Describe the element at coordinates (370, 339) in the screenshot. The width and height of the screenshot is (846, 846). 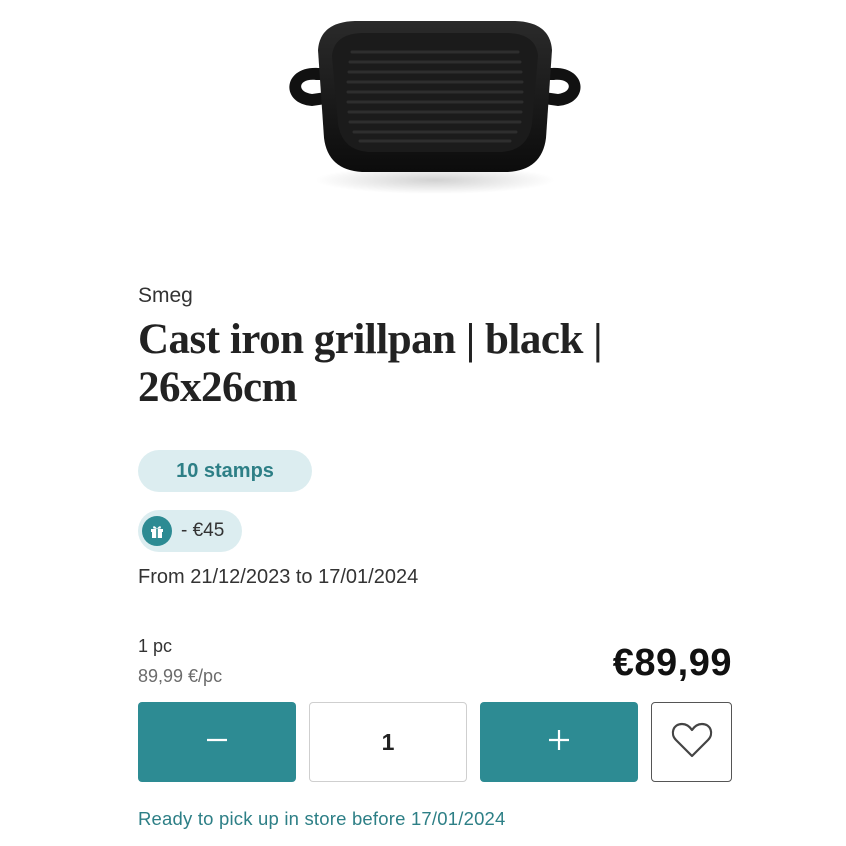
I see `product-title-line1: Cast iron grillpan | black |` at that location.